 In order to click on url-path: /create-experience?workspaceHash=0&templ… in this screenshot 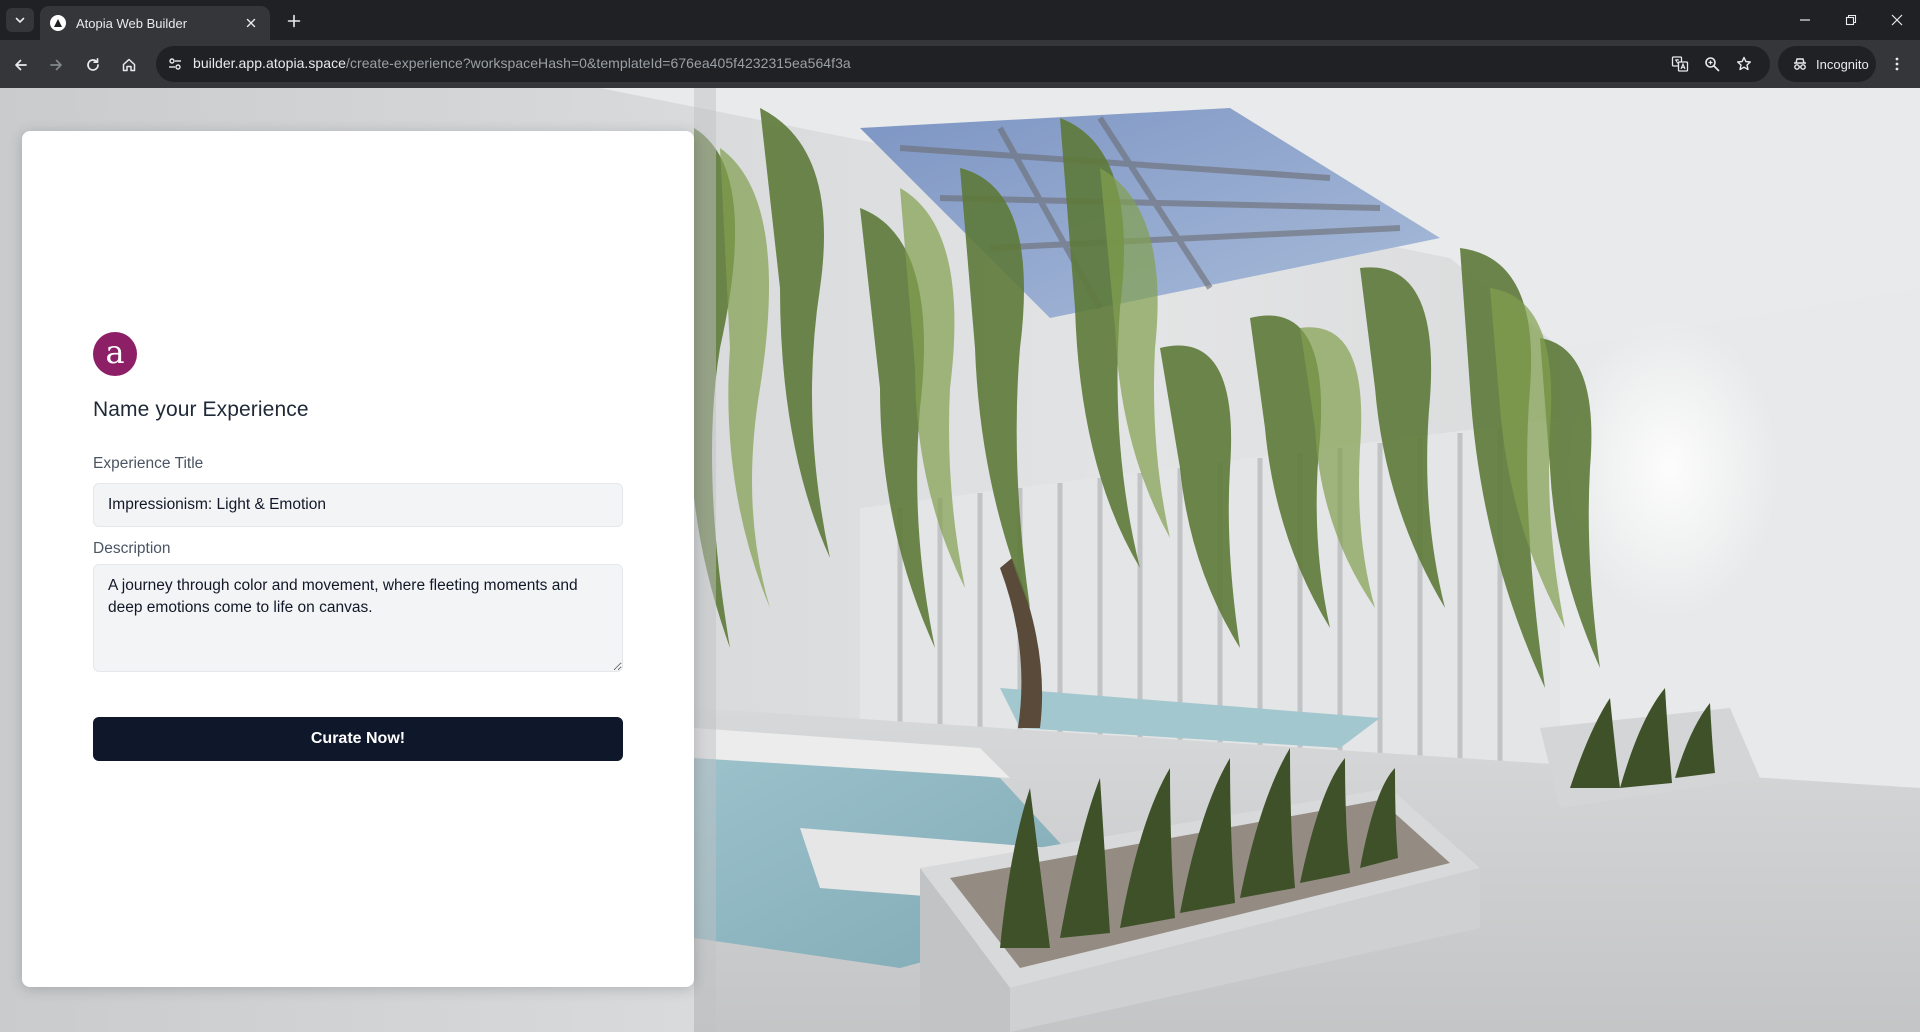, I will do `click(598, 63)`.